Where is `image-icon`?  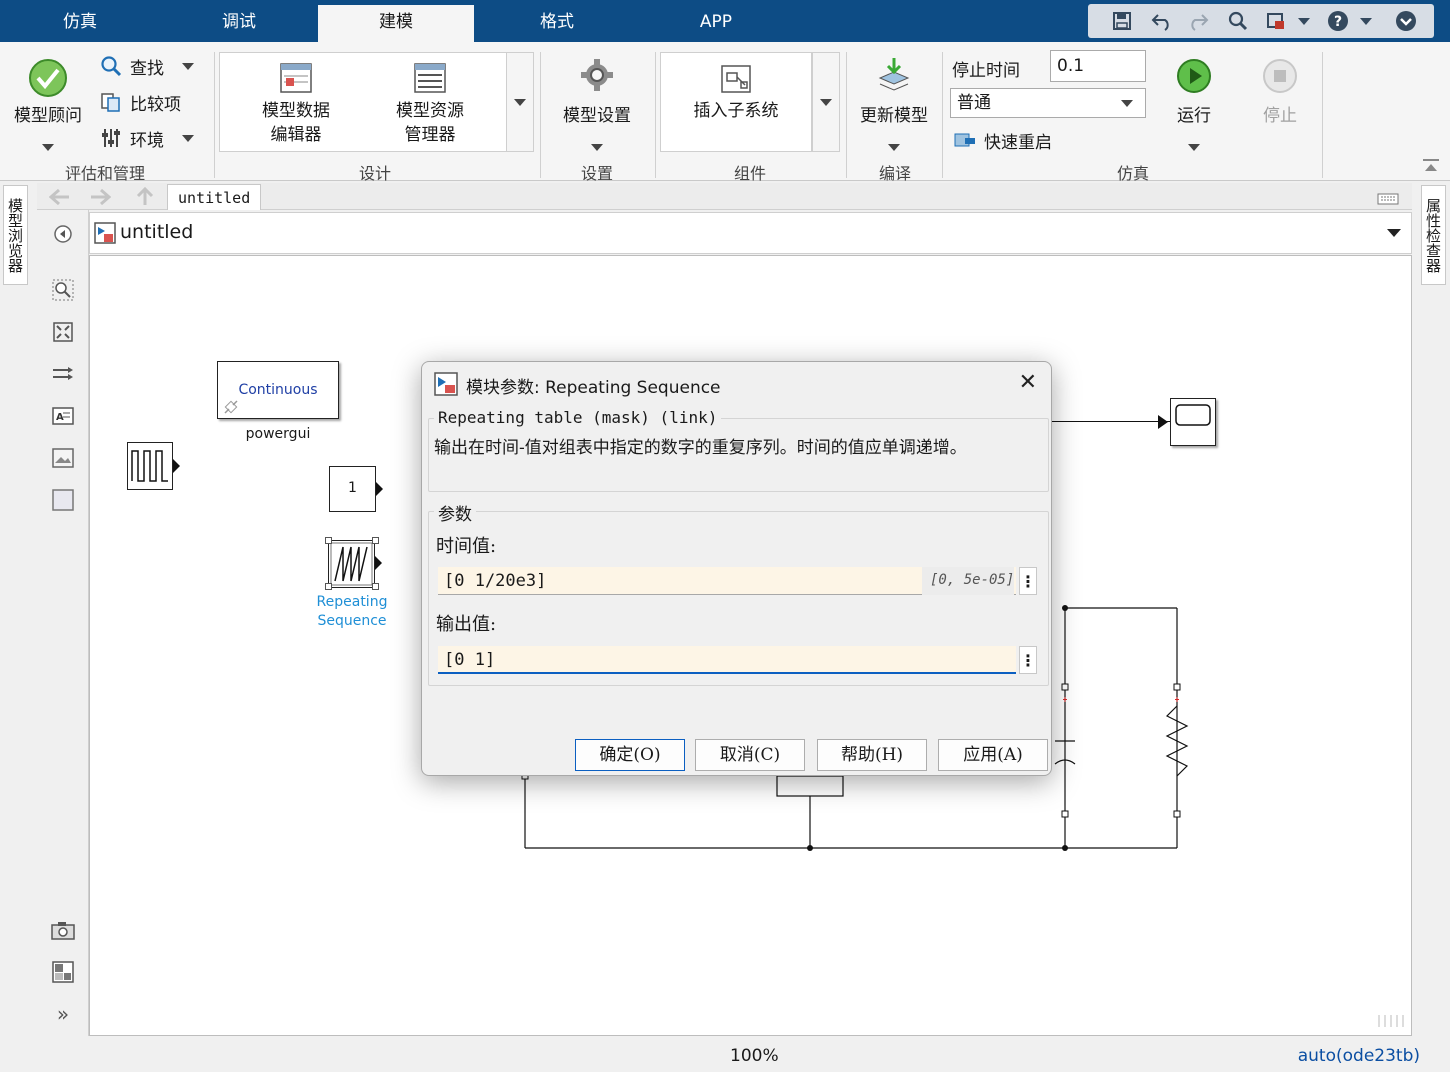
image-icon is located at coordinates (63, 458).